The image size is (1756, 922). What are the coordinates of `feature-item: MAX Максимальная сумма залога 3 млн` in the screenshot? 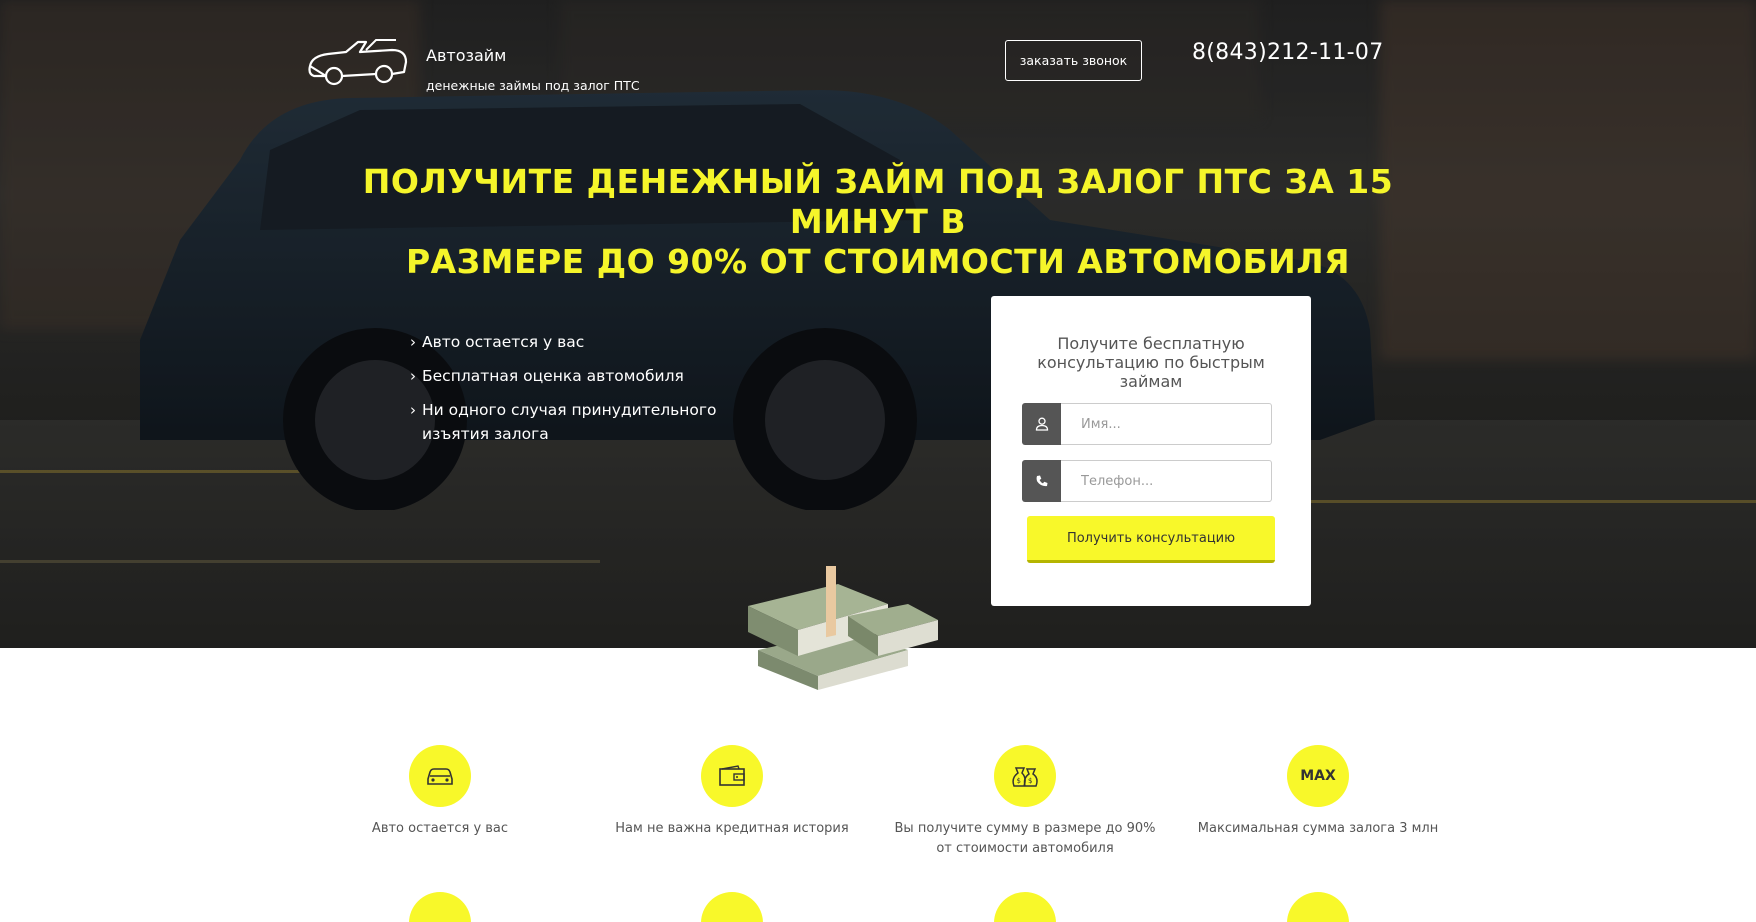 It's located at (1318, 792).